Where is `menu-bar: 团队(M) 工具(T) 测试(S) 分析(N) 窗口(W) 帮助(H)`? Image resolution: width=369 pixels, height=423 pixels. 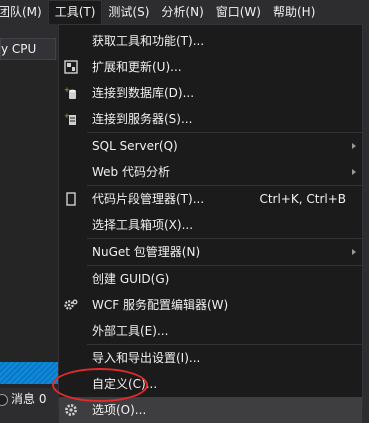 menu-bar: 团队(M) 工具(T) 测试(S) 分析(N) 窗口(W) 帮助(H) is located at coordinates (184, 12).